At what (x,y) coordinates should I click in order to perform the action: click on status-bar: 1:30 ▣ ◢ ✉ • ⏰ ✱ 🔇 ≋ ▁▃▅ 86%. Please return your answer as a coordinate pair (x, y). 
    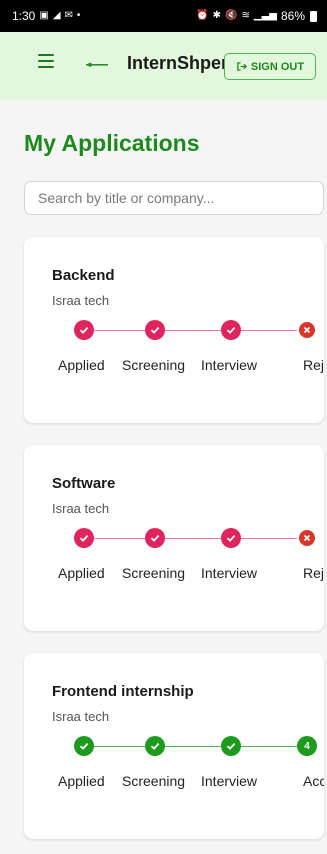
    Looking at the image, I should click on (163, 16).